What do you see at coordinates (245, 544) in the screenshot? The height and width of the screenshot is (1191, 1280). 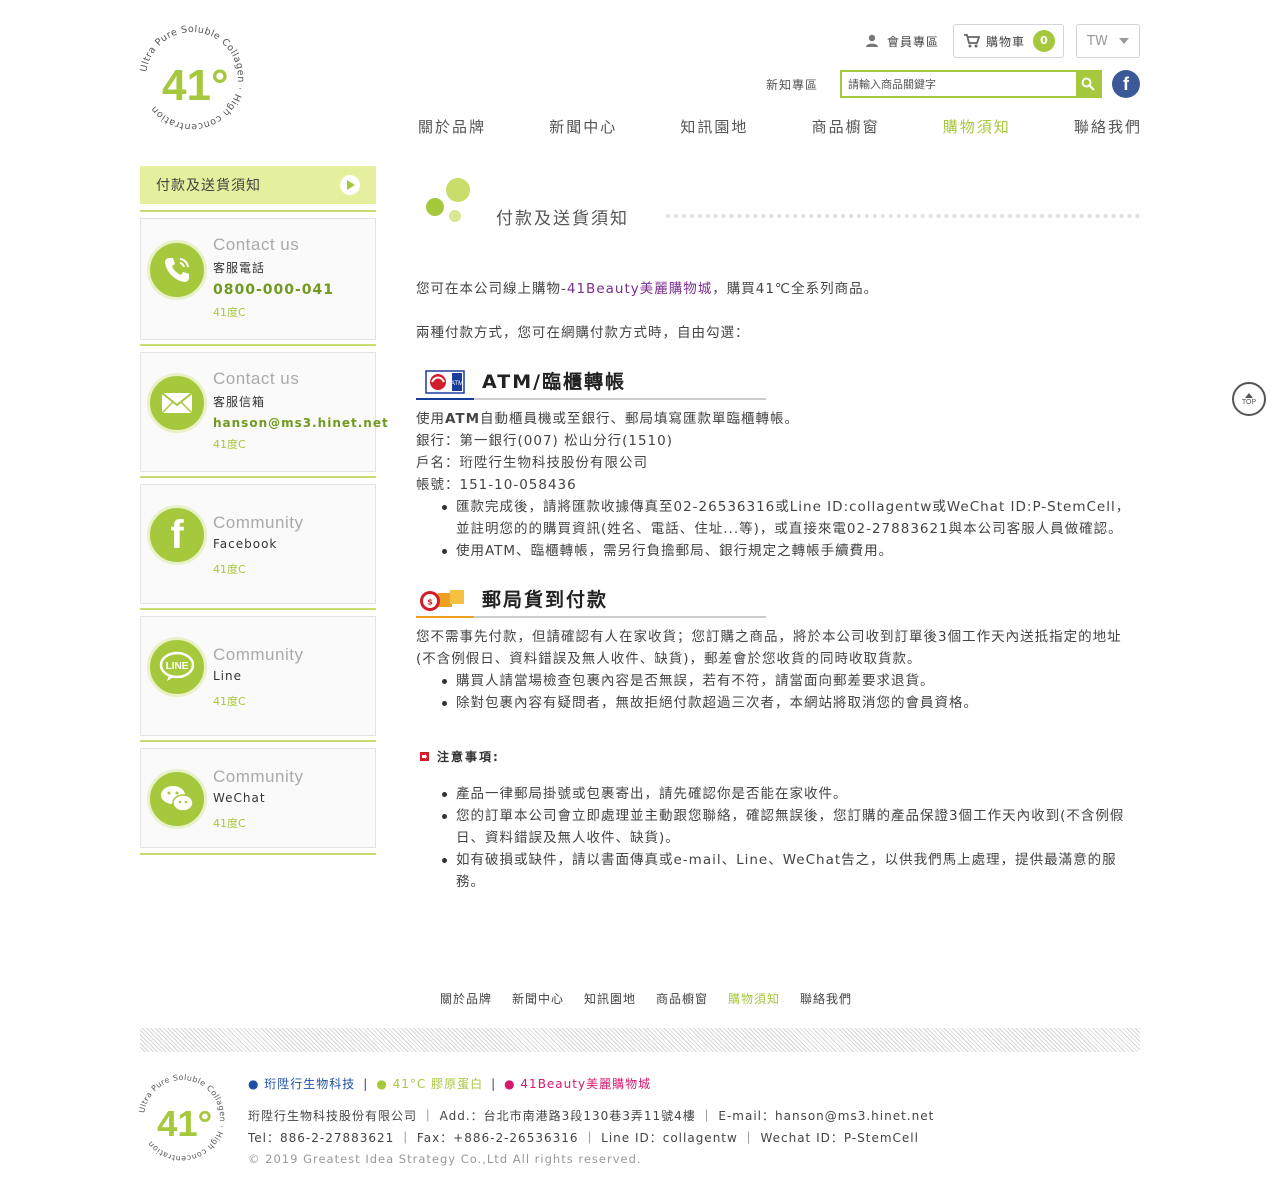 I see `card-subtitle: Facebook` at bounding box center [245, 544].